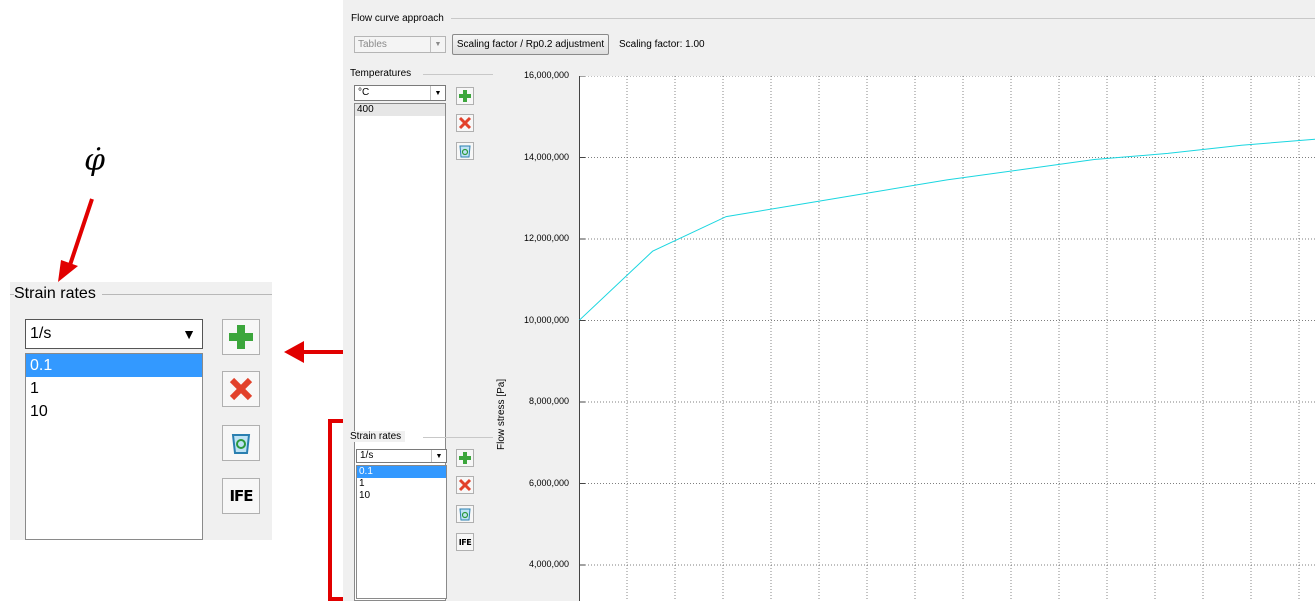 The width and height of the screenshot is (1315, 601). What do you see at coordinates (399, 18) in the screenshot?
I see `flow-curve-group-title: Flow curve approach` at bounding box center [399, 18].